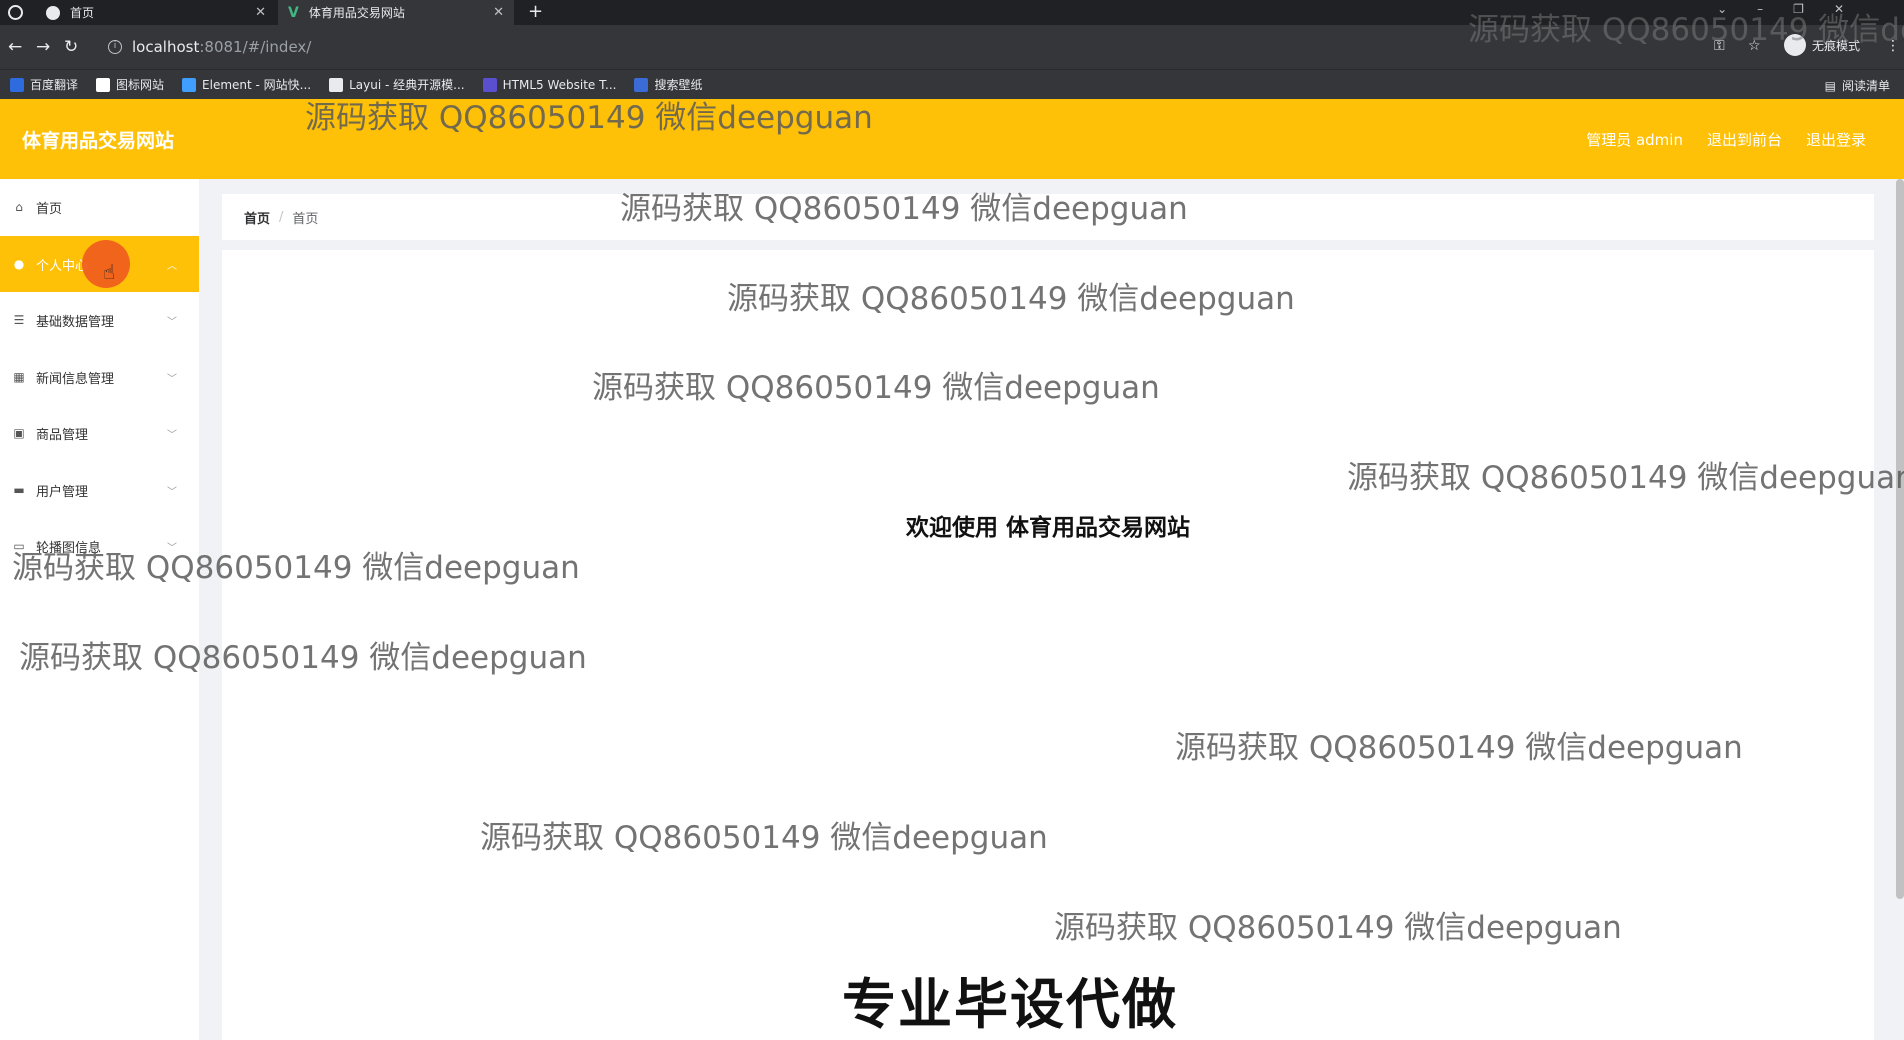 The image size is (1904, 1040). What do you see at coordinates (166, 47) in the screenshot?
I see `url-host: localhost` at bounding box center [166, 47].